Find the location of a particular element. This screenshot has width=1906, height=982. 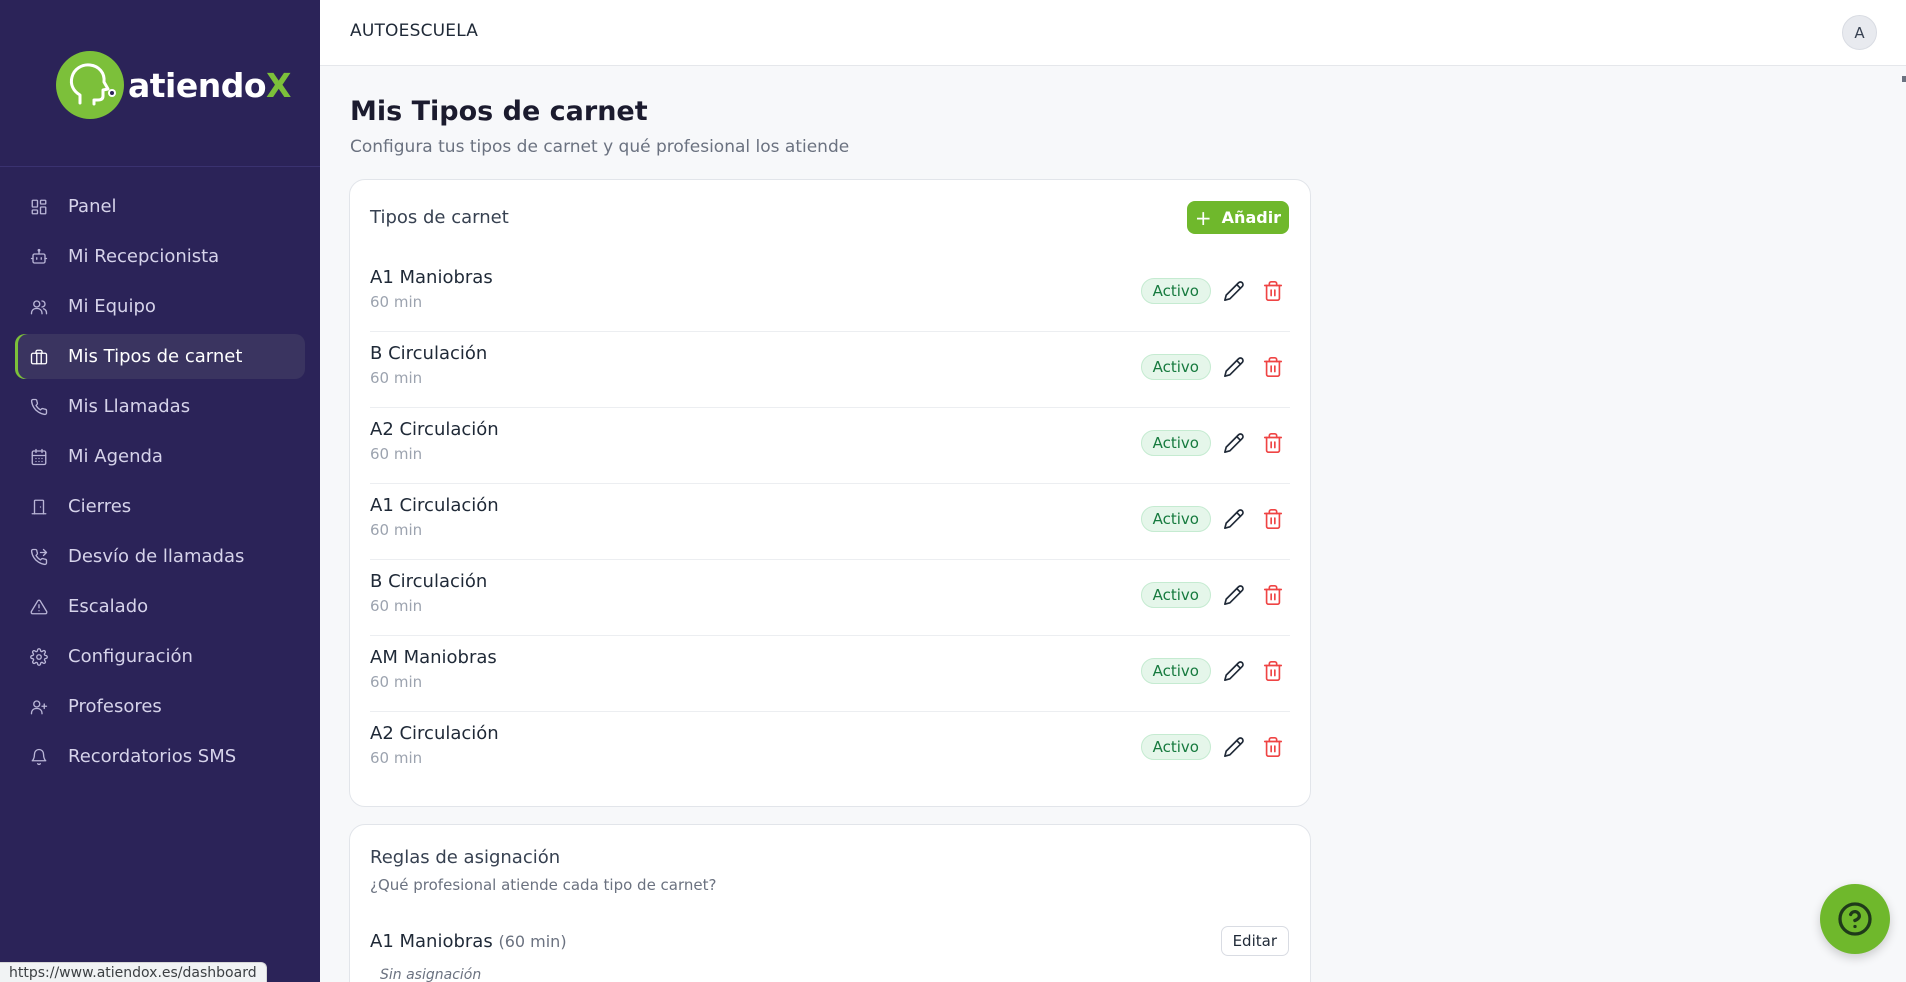

briefcase-icon is located at coordinates (39, 357).